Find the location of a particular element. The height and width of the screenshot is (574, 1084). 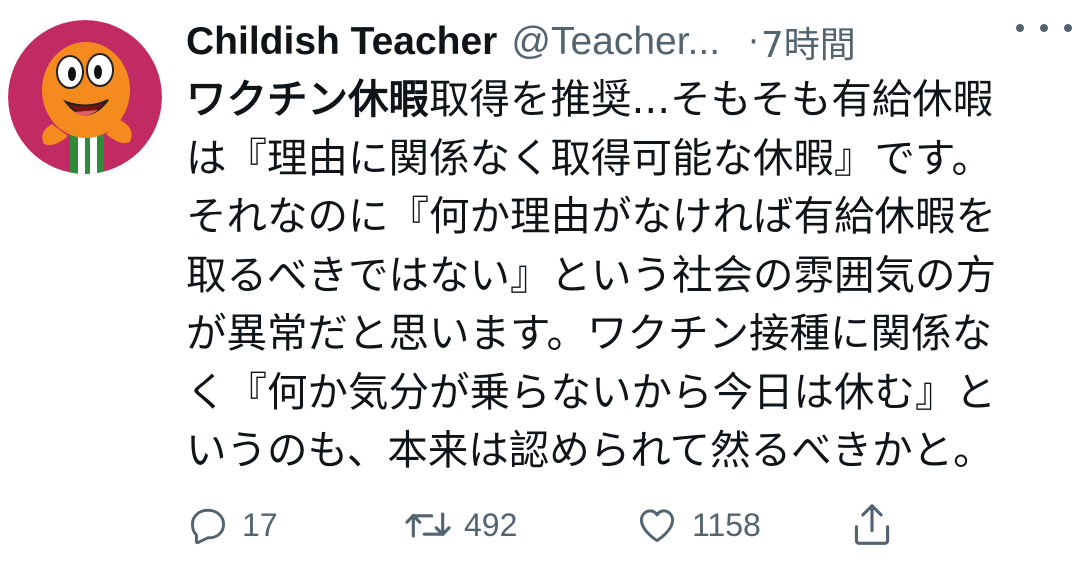

retweet-icon is located at coordinates (428, 525).